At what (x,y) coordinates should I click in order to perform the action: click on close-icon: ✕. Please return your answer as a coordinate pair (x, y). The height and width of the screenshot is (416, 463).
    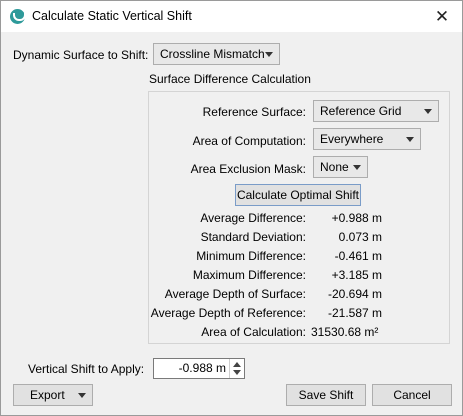
    Looking at the image, I should click on (442, 16).